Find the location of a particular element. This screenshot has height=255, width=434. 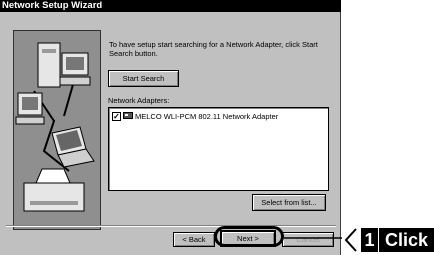

adapter-checkbox: ✓ is located at coordinates (116, 116).